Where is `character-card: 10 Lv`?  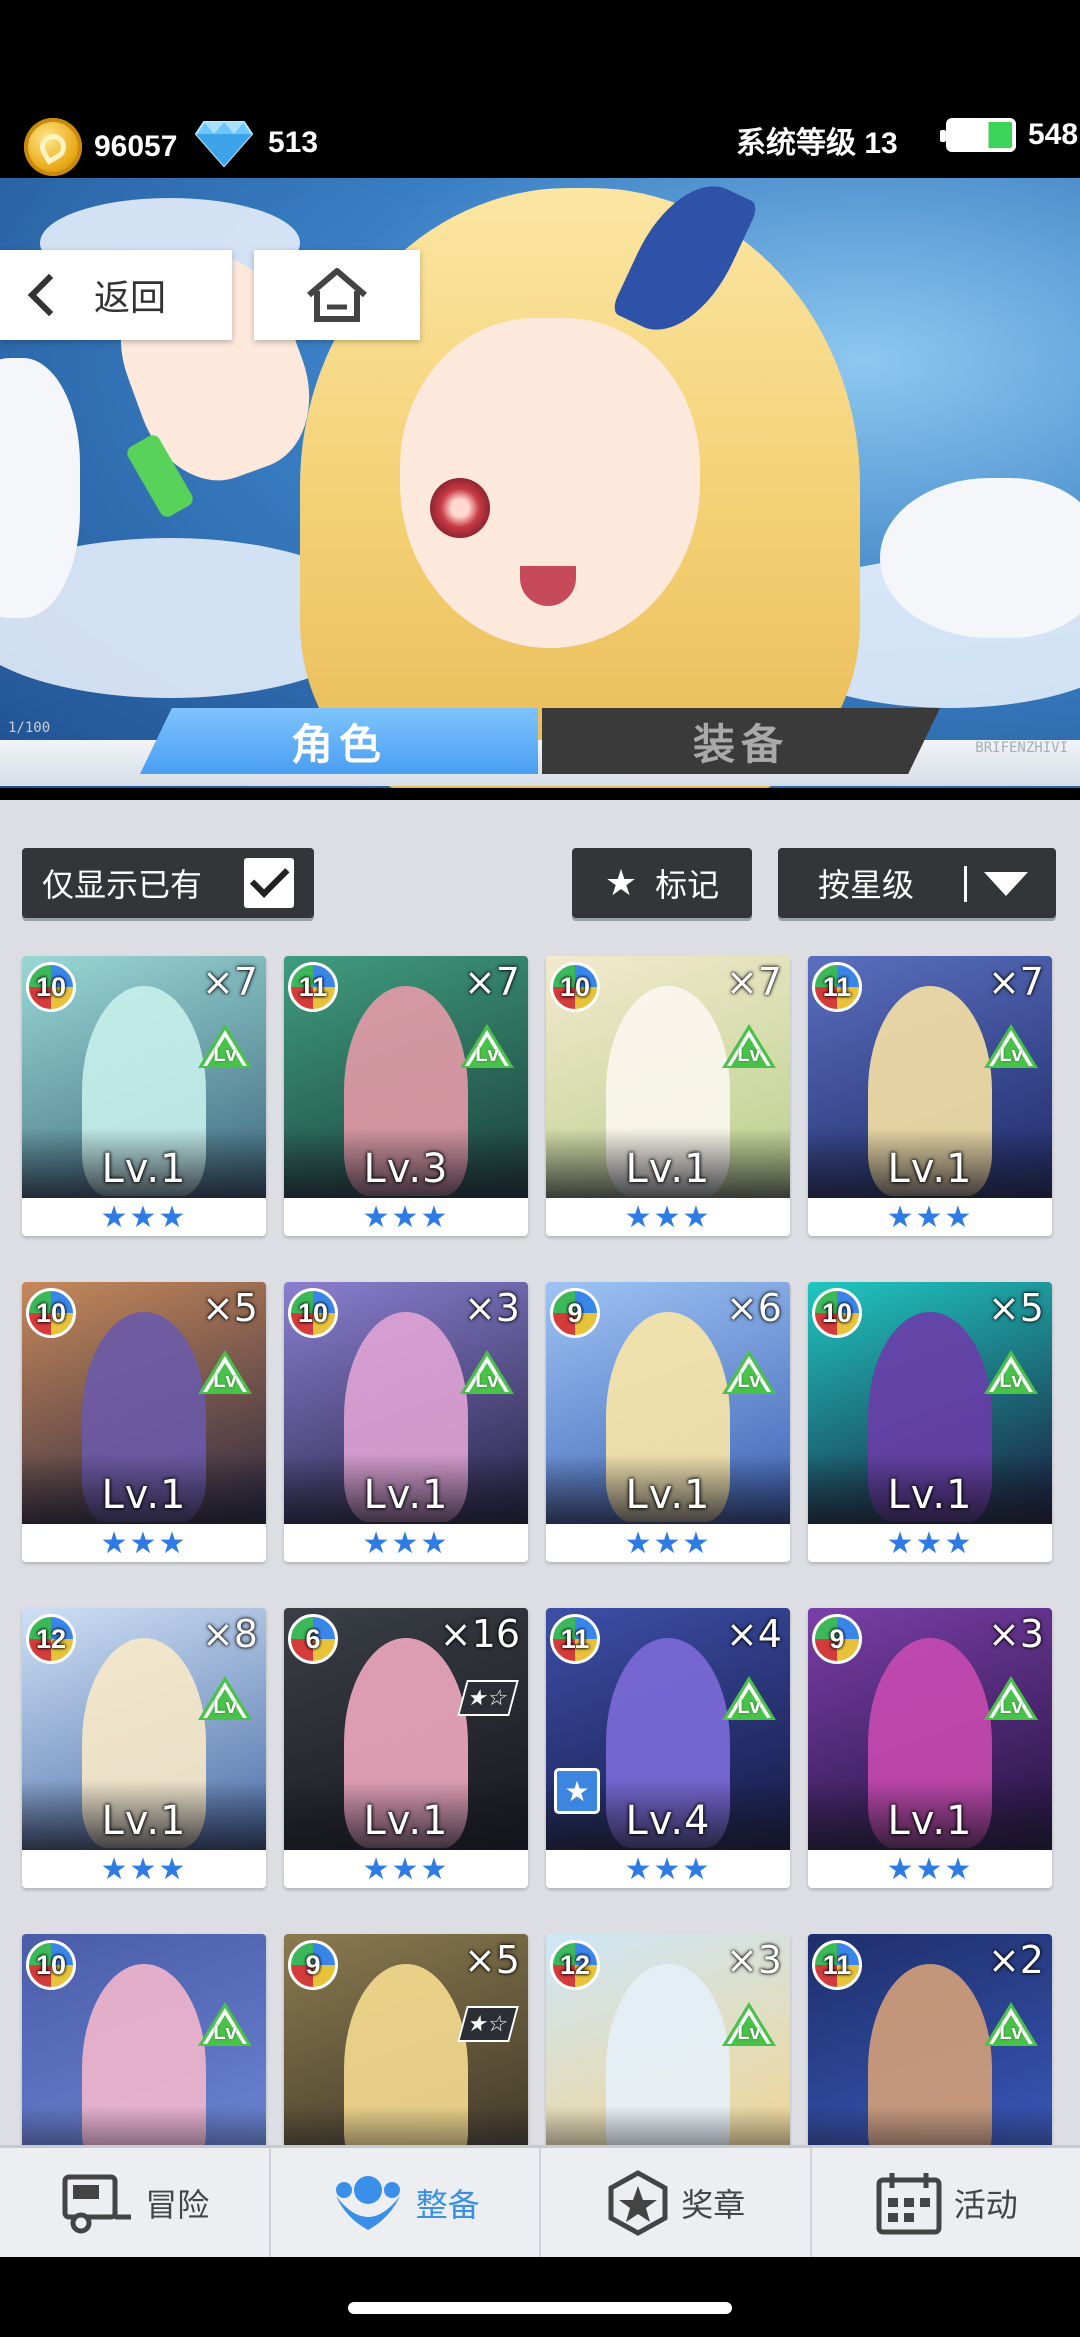
character-card: 10 Lv is located at coordinates (144, 2039).